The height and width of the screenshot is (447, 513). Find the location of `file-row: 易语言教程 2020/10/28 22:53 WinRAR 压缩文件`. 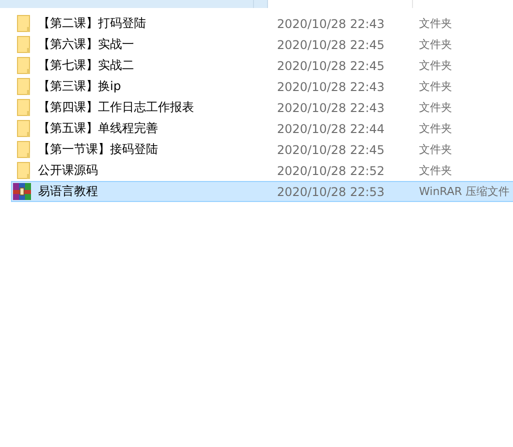

file-row: 易语言教程 2020/10/28 22:53 WinRAR 压缩文件 is located at coordinates (262, 191).